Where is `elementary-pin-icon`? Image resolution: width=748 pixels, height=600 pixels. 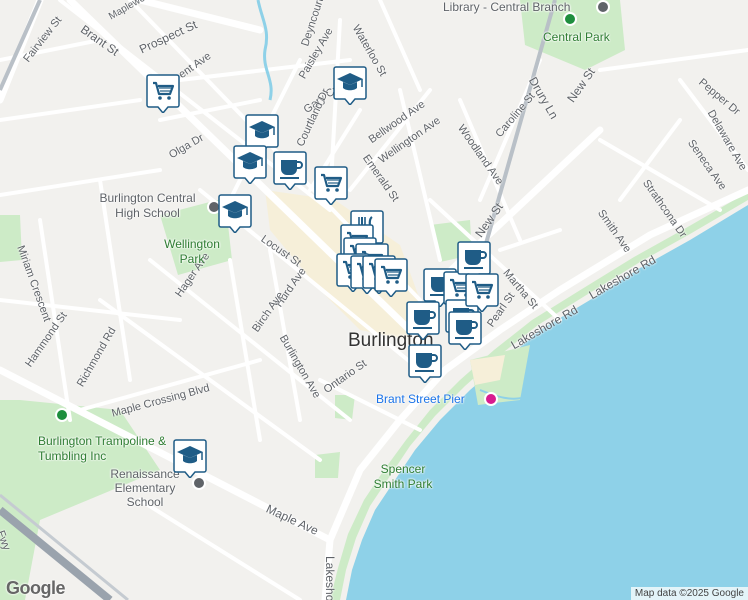
elementary-pin-icon is located at coordinates (199, 483).